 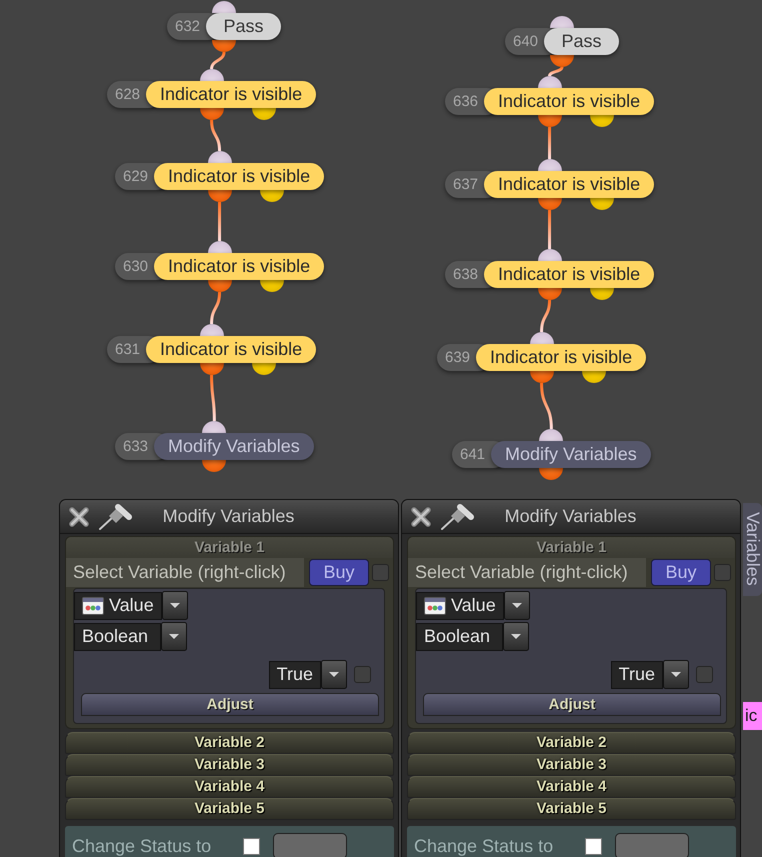 What do you see at coordinates (752, 549) in the screenshot?
I see `side-tab: Variables` at bounding box center [752, 549].